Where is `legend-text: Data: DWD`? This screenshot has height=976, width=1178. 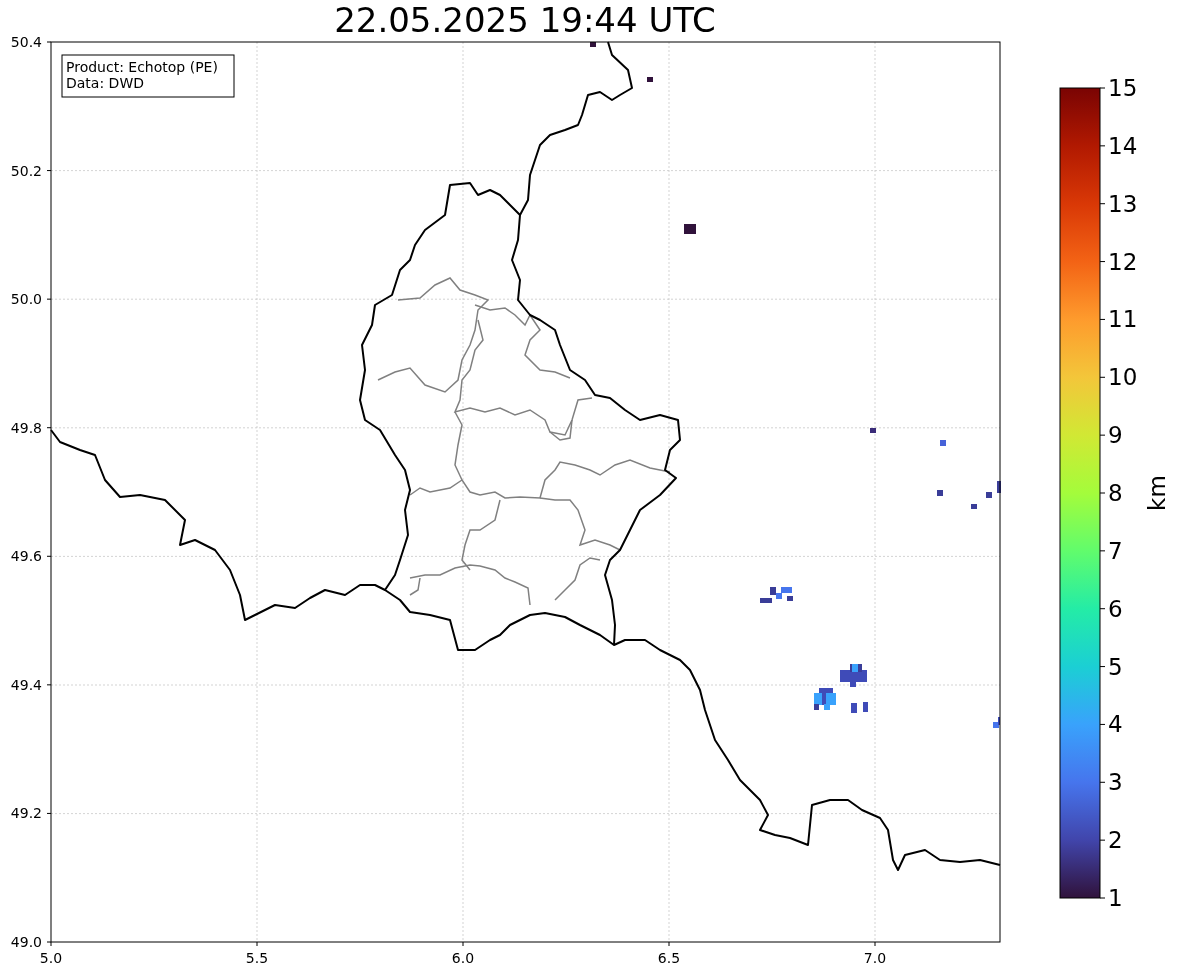
legend-text: Data: DWD is located at coordinates (105, 83).